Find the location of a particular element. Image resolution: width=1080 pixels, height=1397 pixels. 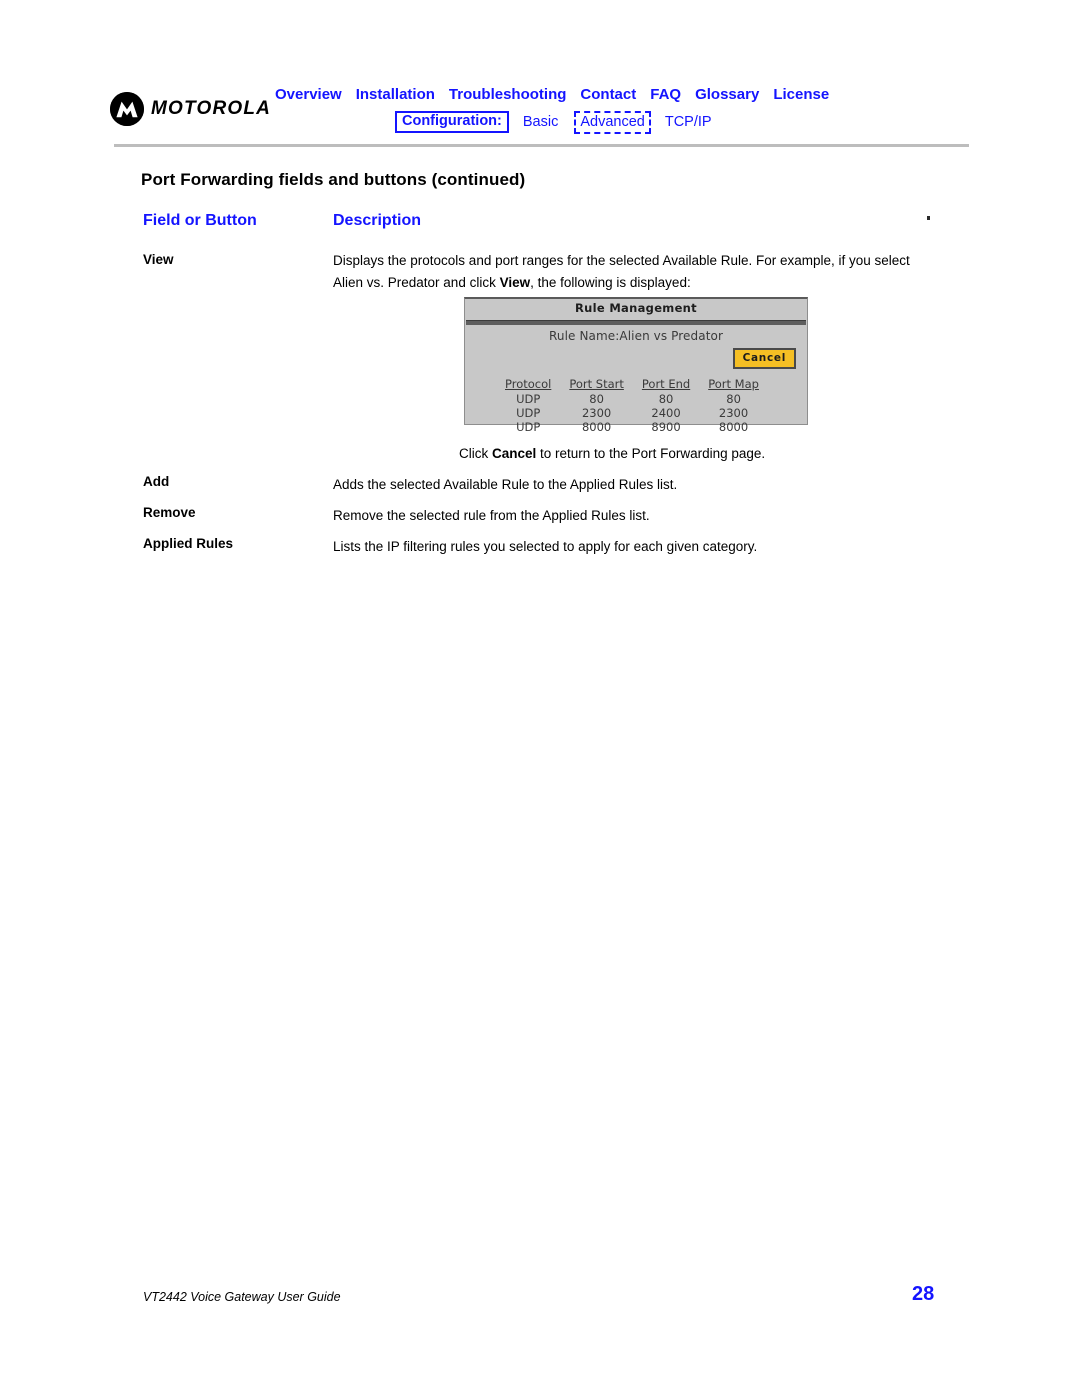

cell-port-map: 2300 is located at coordinates (733, 413).